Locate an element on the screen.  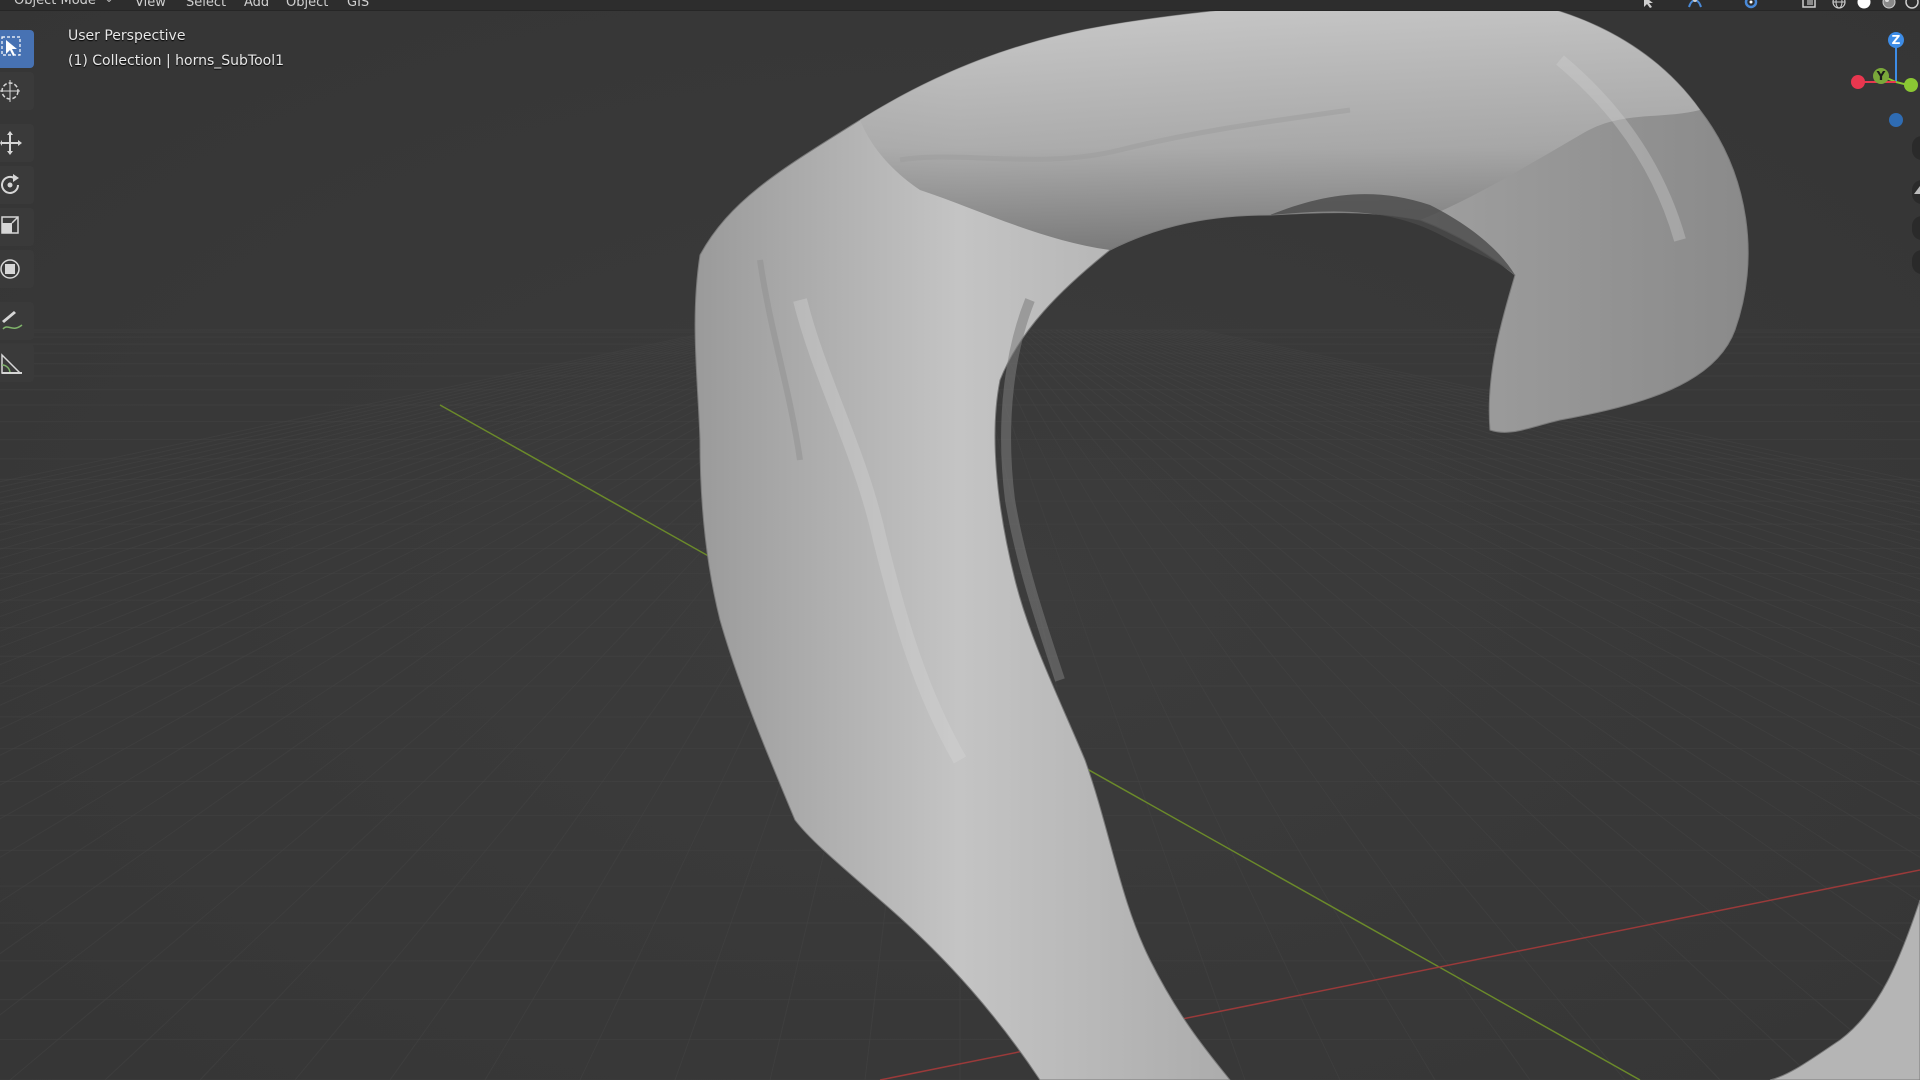
tool-move is located at coordinates (17, 143).